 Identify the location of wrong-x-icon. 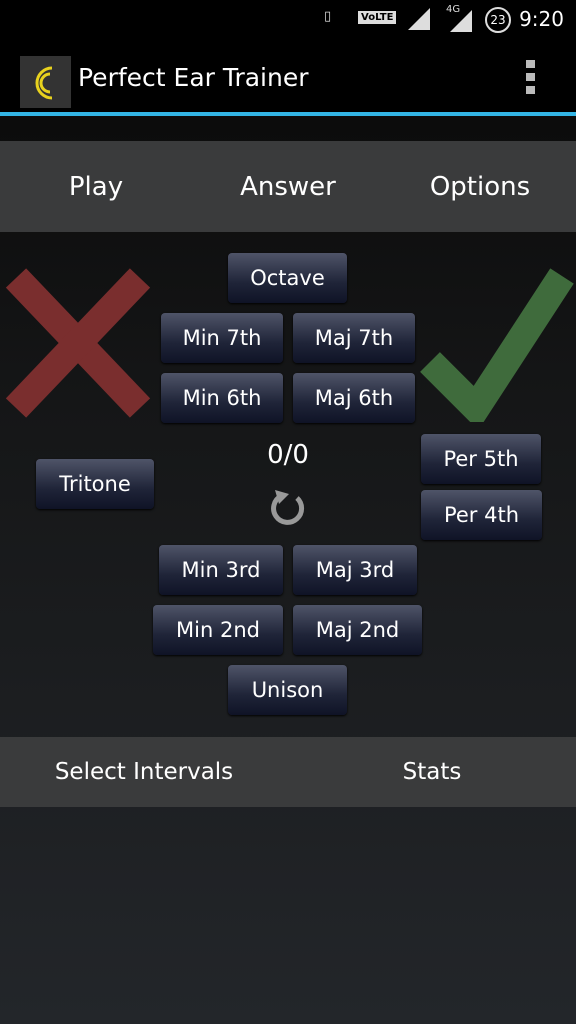
(78, 343).